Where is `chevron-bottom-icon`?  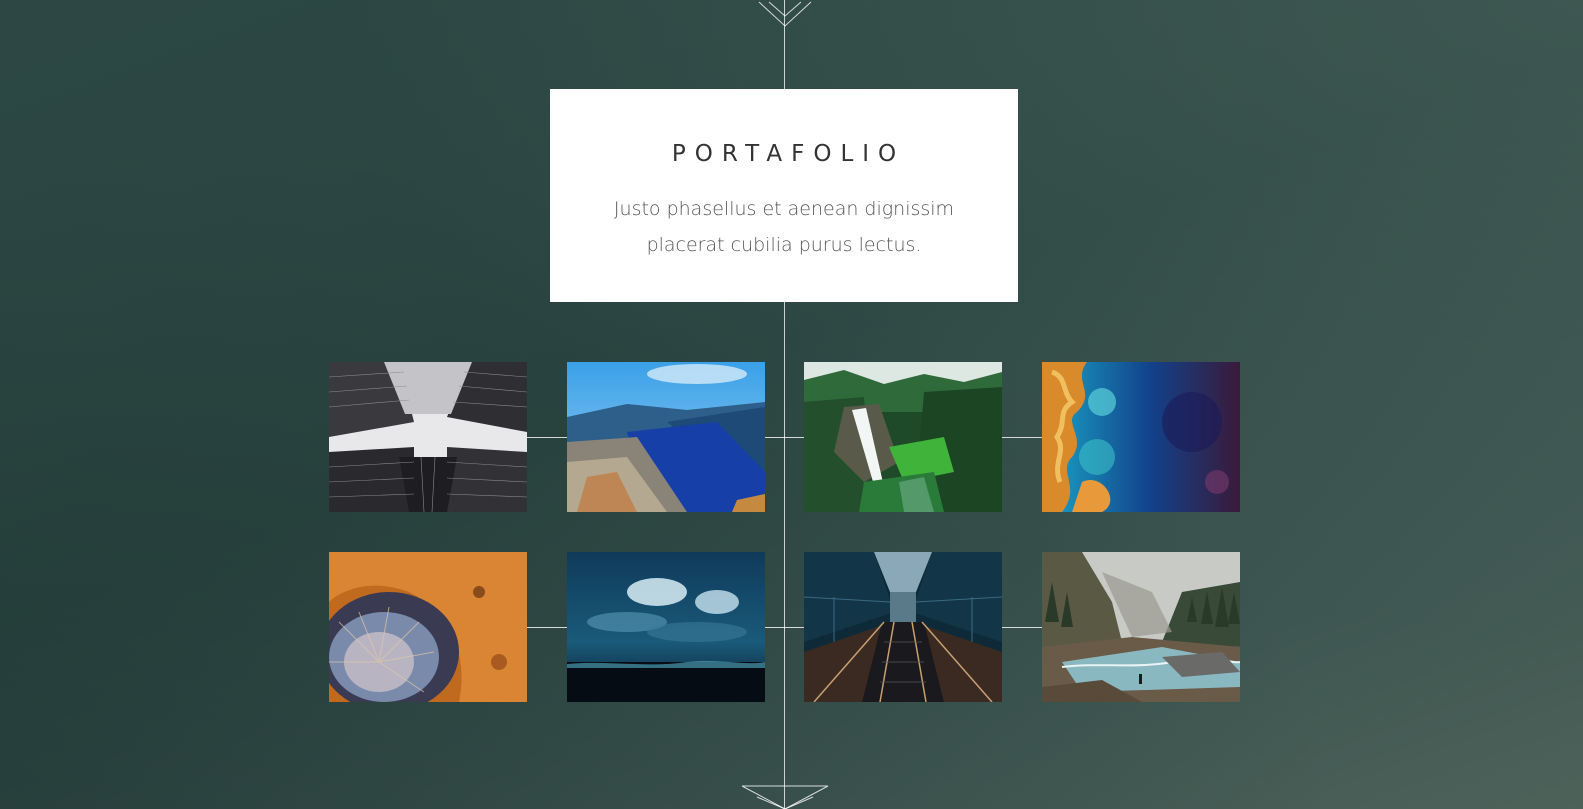 chevron-bottom-icon is located at coordinates (785, 797).